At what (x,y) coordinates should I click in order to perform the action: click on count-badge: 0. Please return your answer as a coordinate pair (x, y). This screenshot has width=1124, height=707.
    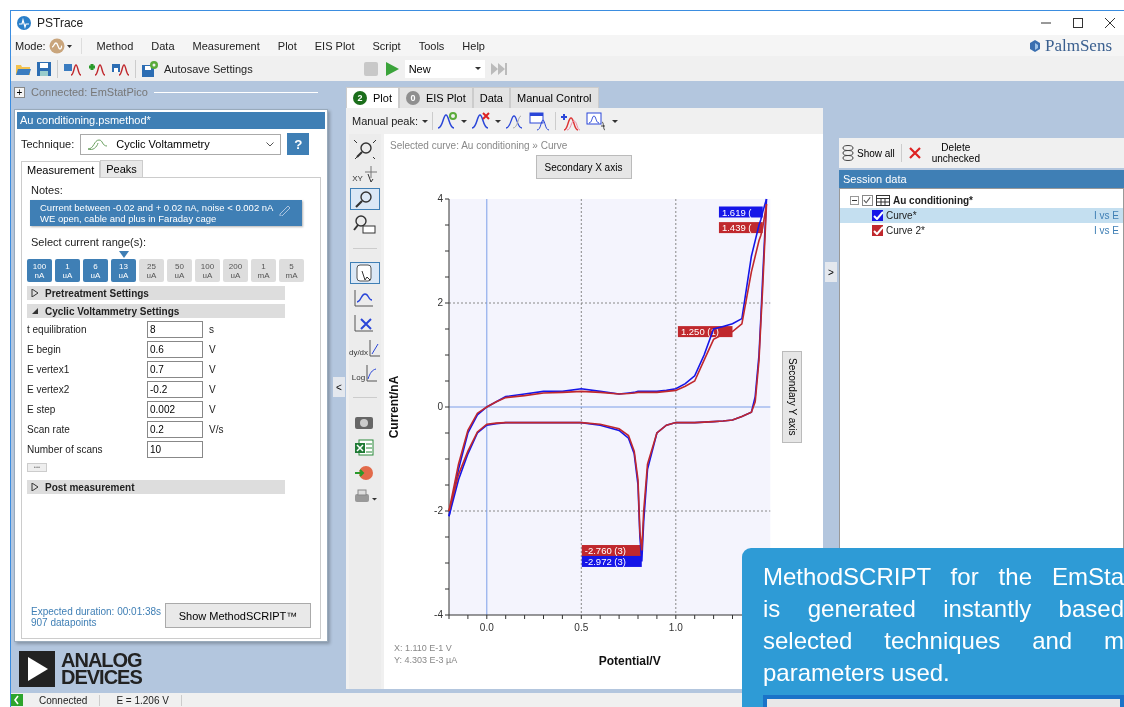
    Looking at the image, I should click on (412, 98).